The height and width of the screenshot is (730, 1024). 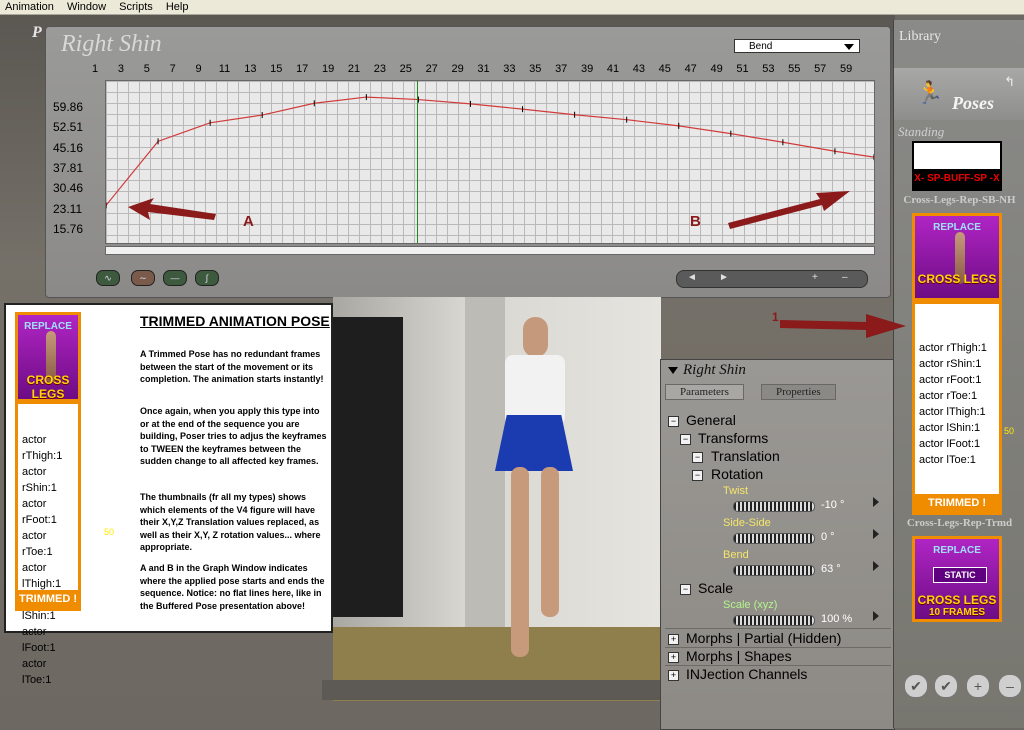 What do you see at coordinates (534, 443) in the screenshot?
I see `figure-skirt` at bounding box center [534, 443].